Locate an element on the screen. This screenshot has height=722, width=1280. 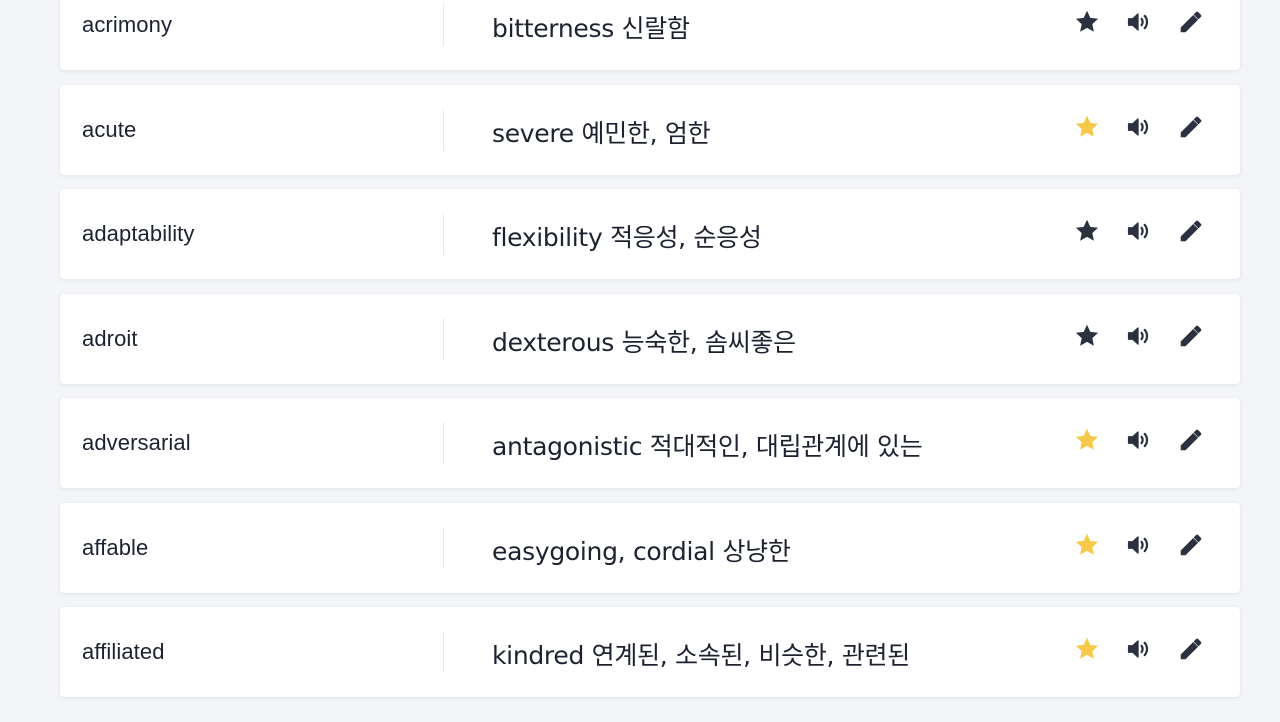
word-row: adversarial antagonistic 적대적인, 대립관계에 있는 is located at coordinates (650, 443).